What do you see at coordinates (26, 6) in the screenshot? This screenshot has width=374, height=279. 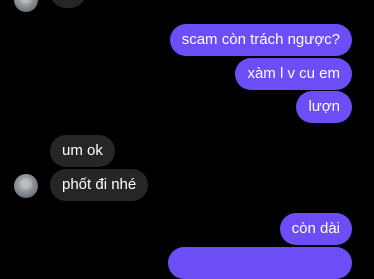 I see `contact-avatar-top` at bounding box center [26, 6].